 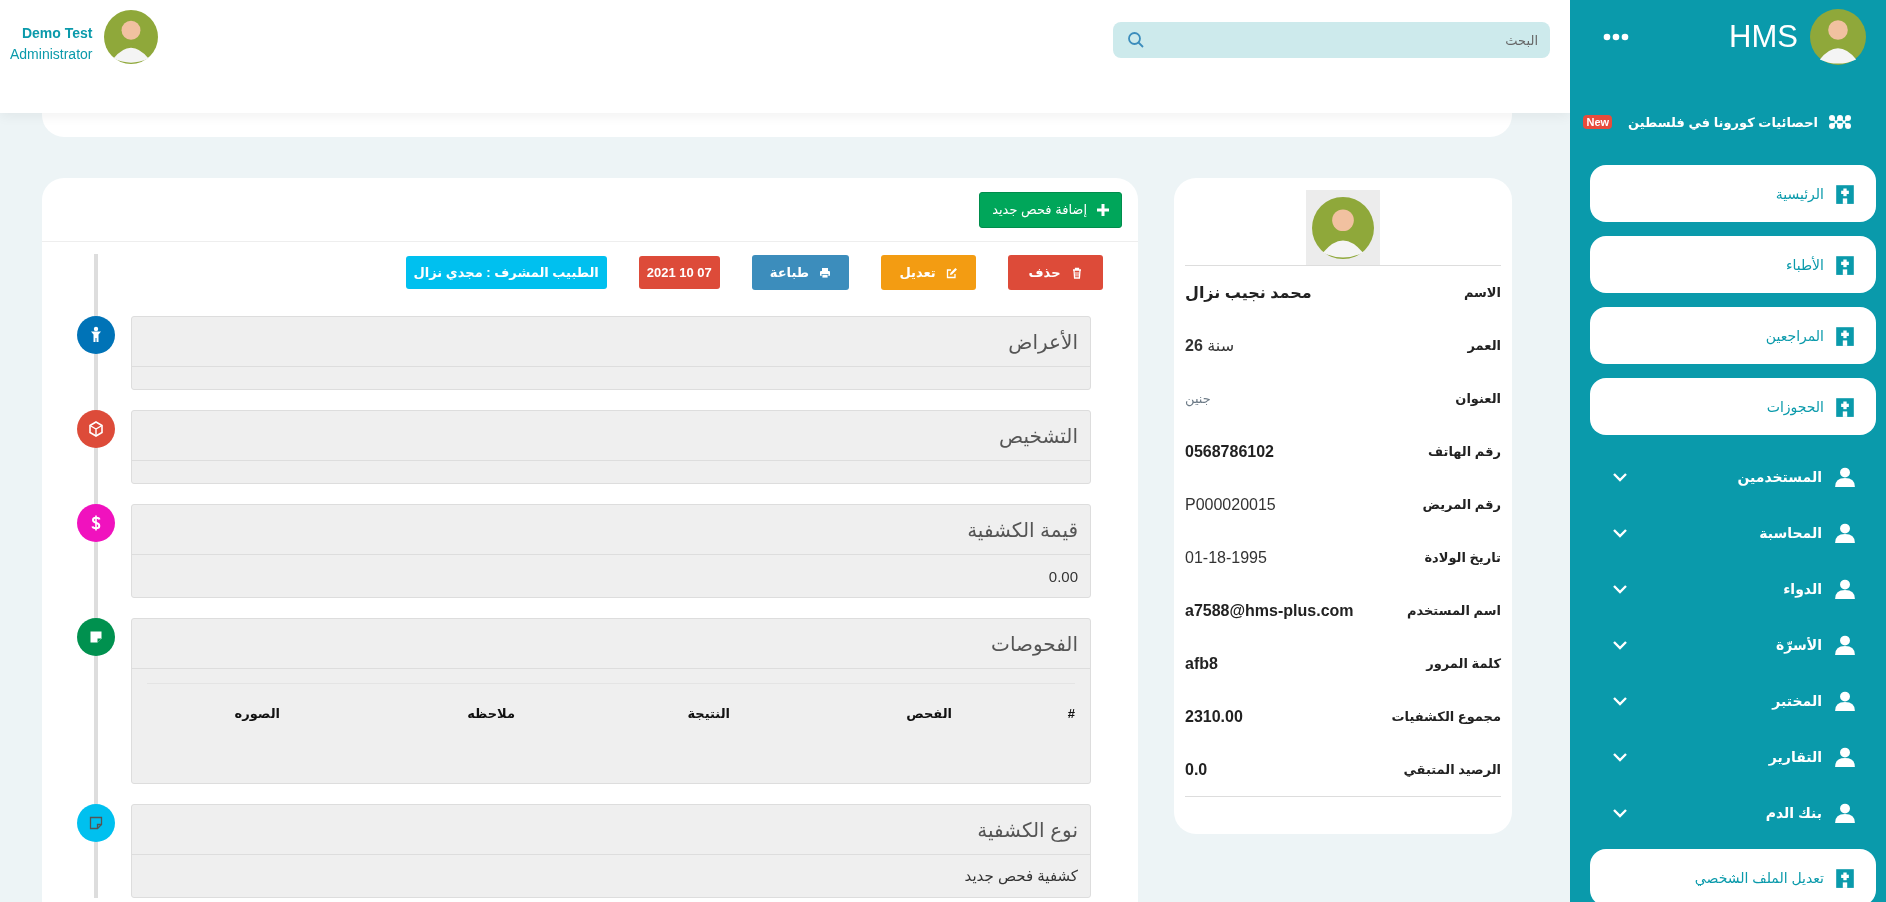 What do you see at coordinates (1733, 757) in the screenshot?
I see `menu-item: التقارير` at bounding box center [1733, 757].